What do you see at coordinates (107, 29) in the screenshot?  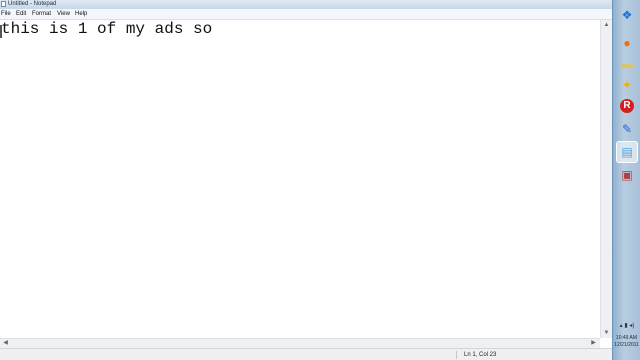 I see `editor-content: this is 1 of my ads so` at bounding box center [107, 29].